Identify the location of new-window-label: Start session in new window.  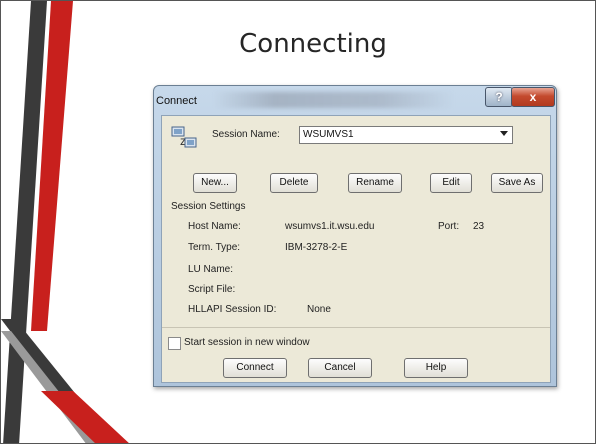
(247, 342).